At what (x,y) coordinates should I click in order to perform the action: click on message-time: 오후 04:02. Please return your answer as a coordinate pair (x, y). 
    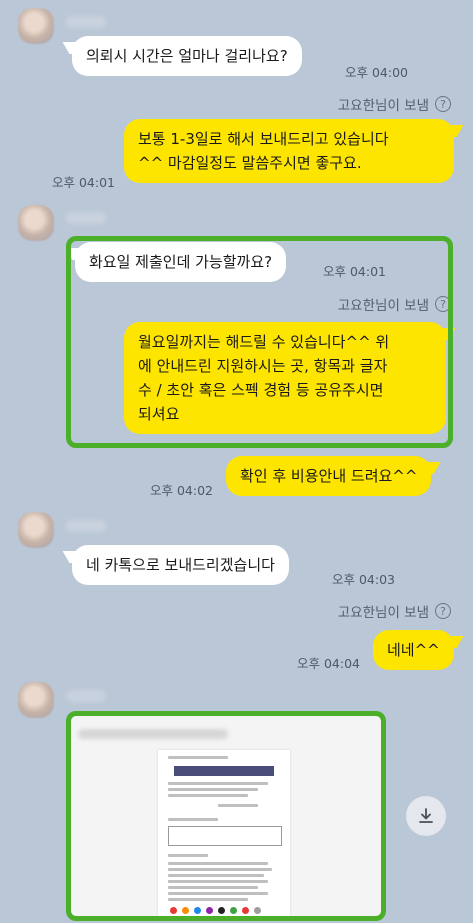
    Looking at the image, I should click on (181, 490).